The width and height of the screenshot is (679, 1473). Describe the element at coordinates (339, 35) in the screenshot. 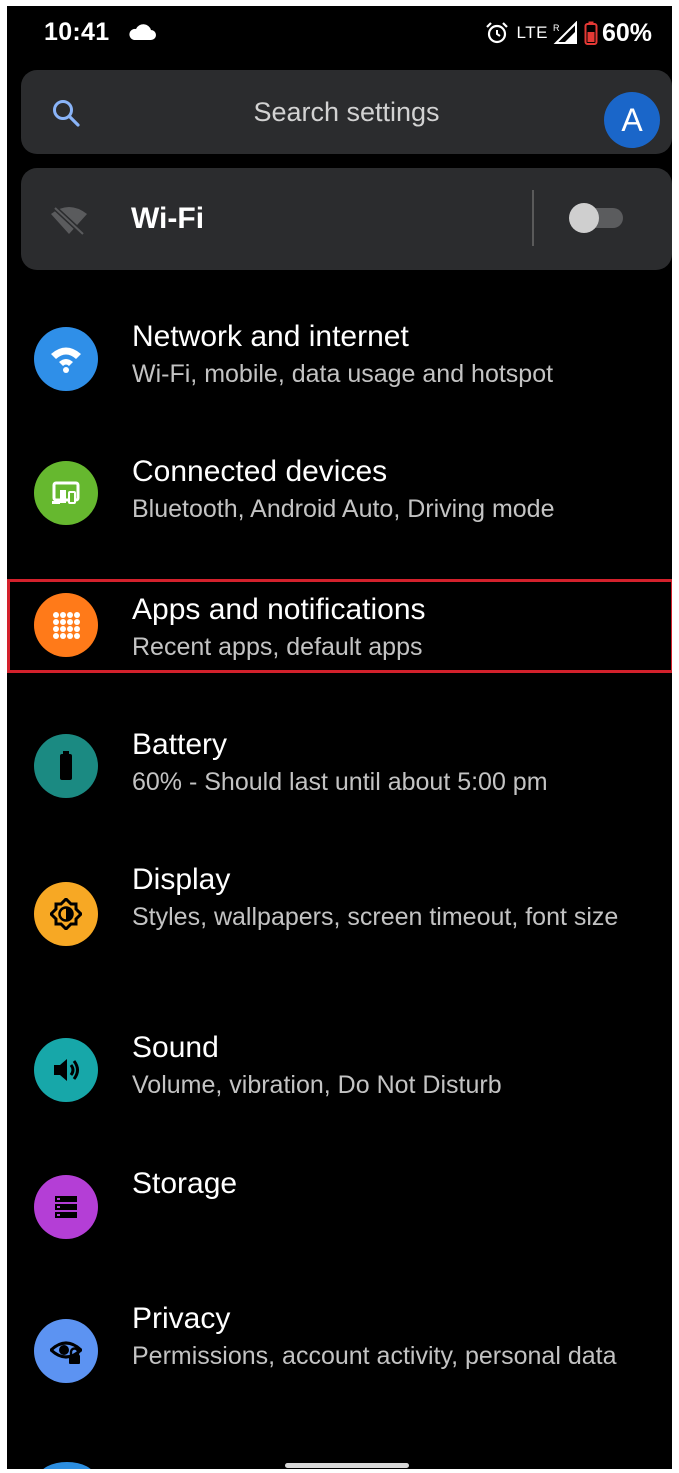

I see `status-bar: 10:41 LTE R 60%` at that location.